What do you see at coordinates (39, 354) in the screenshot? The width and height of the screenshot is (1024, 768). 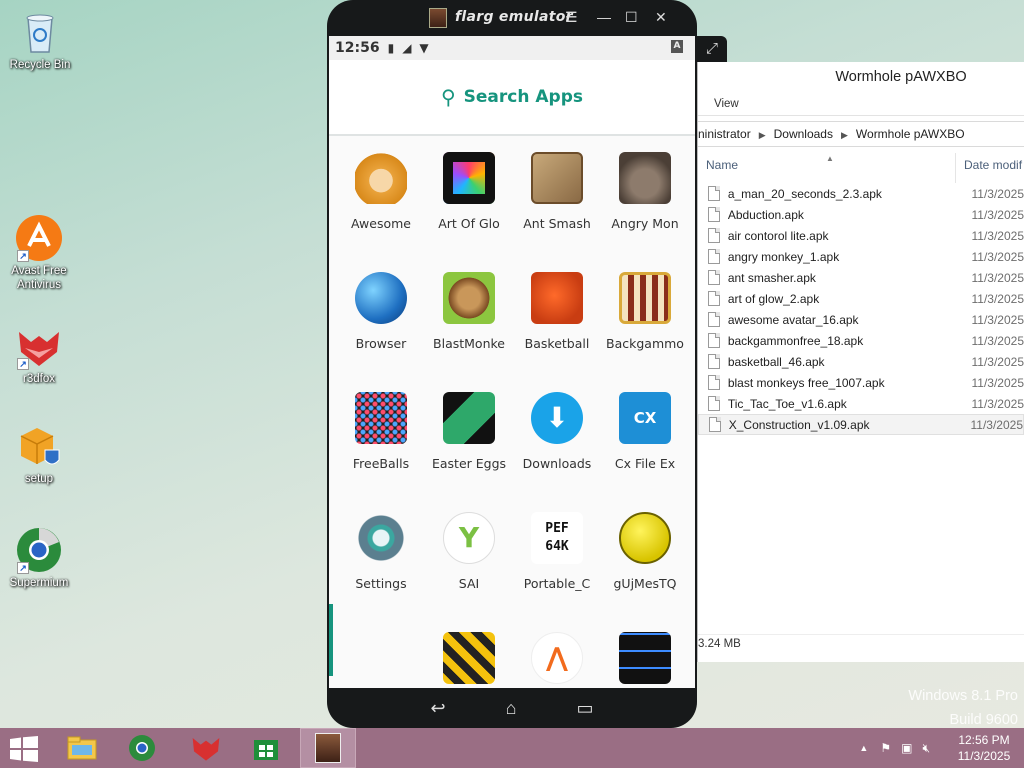 I see `desktop-icon-r3dfox: ↗ r3dfox` at bounding box center [39, 354].